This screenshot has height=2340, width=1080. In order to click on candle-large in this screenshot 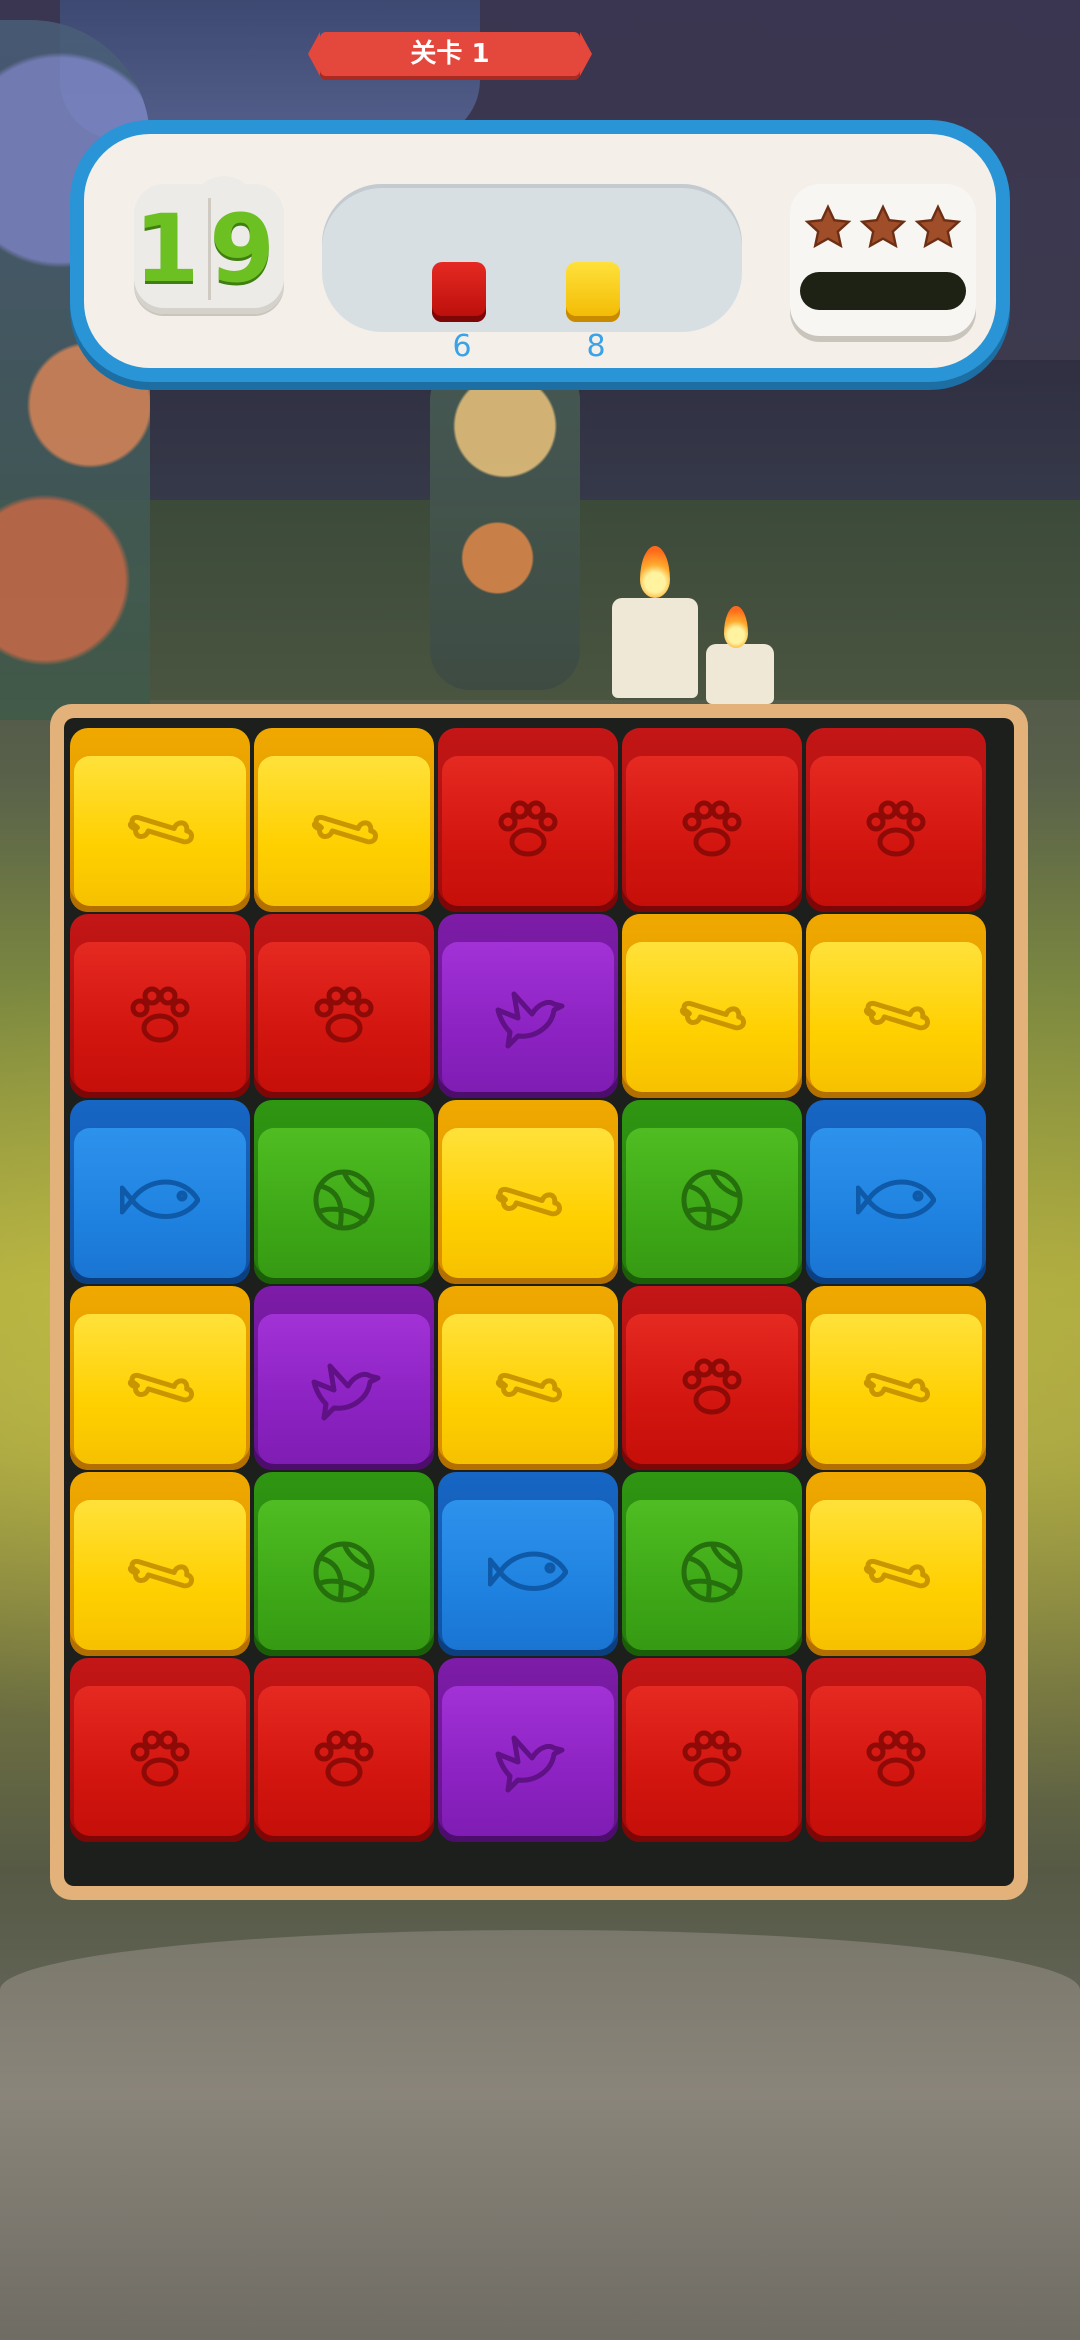, I will do `click(655, 648)`.